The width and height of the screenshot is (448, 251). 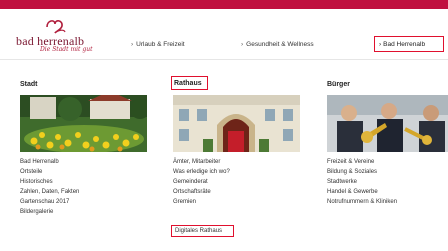 I want to click on nav-item-label: Bad Herrenalb, so click(x=404, y=44).